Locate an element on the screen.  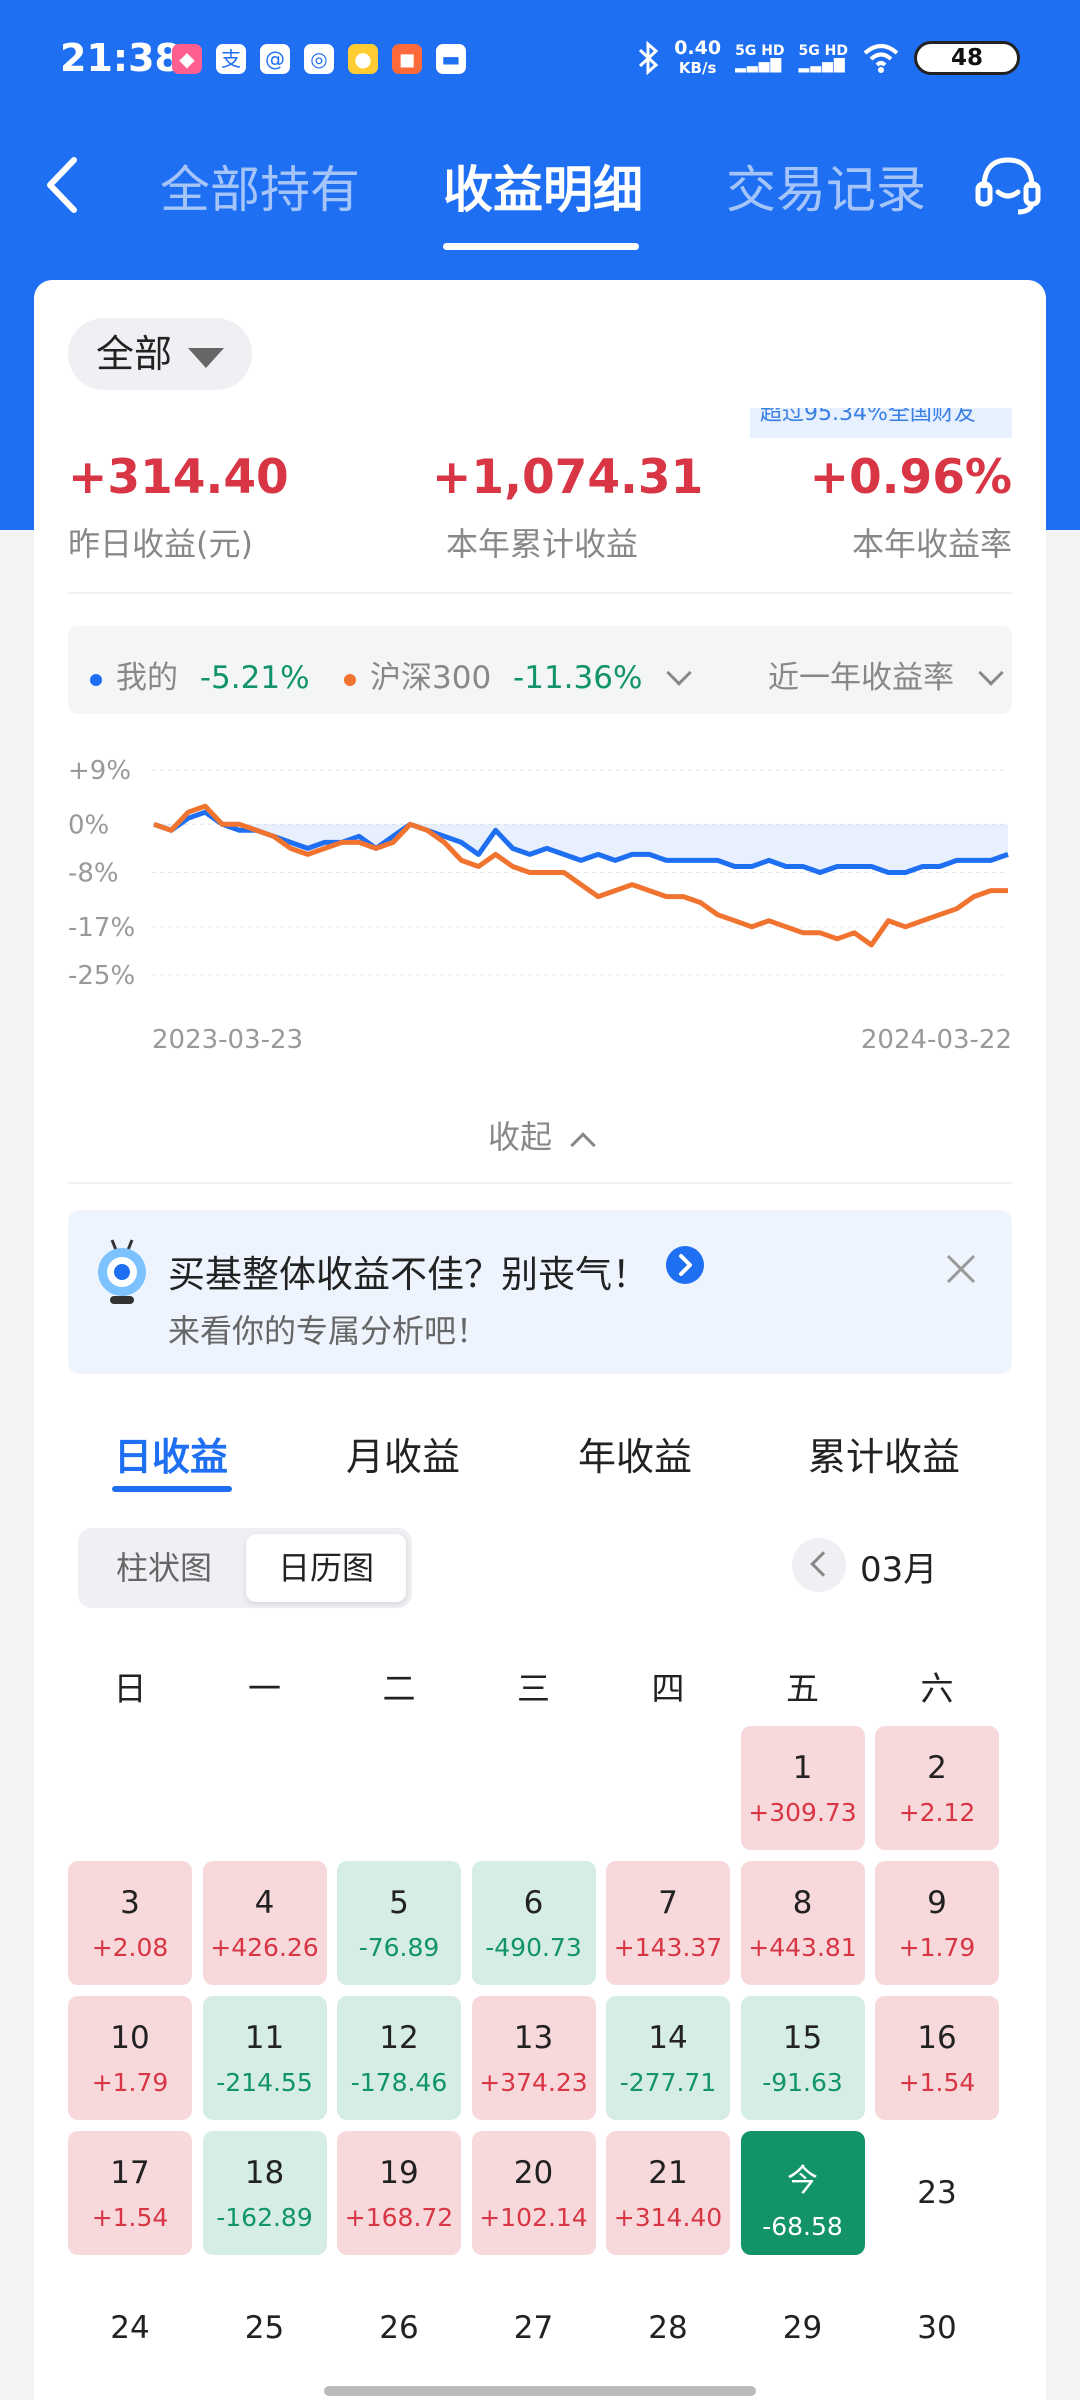
calendar-day: 13 +374.23 is located at coordinates (533, 2058).